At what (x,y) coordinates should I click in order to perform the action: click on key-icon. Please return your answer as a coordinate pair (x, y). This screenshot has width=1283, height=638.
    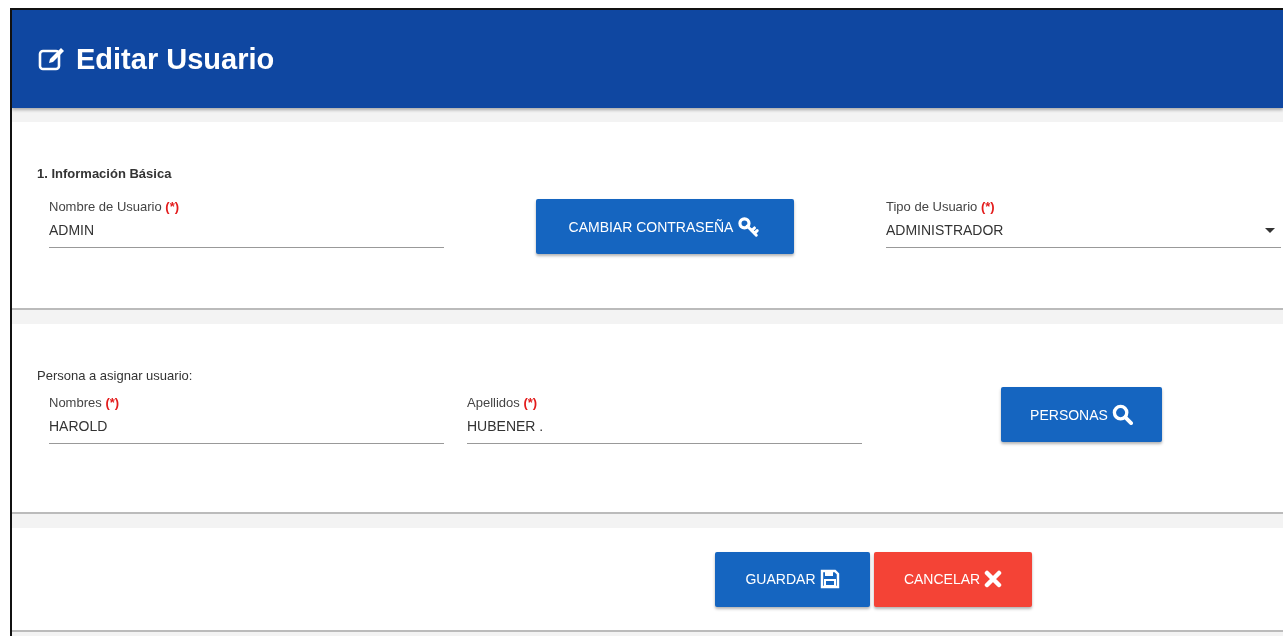
    Looking at the image, I should click on (749, 226).